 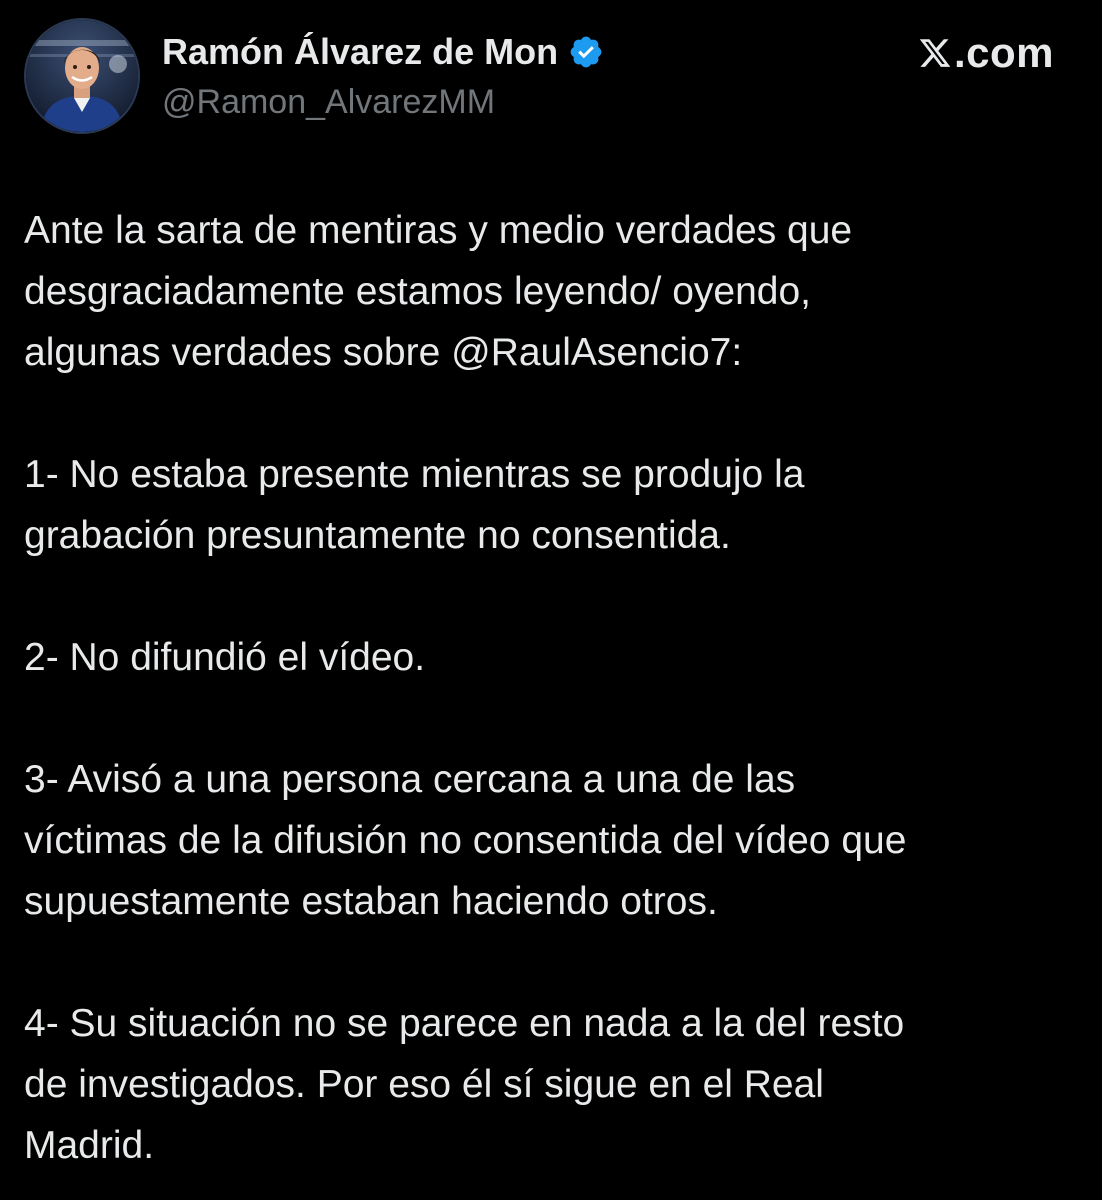 What do you see at coordinates (935, 53) in the screenshot?
I see `x-logo-icon` at bounding box center [935, 53].